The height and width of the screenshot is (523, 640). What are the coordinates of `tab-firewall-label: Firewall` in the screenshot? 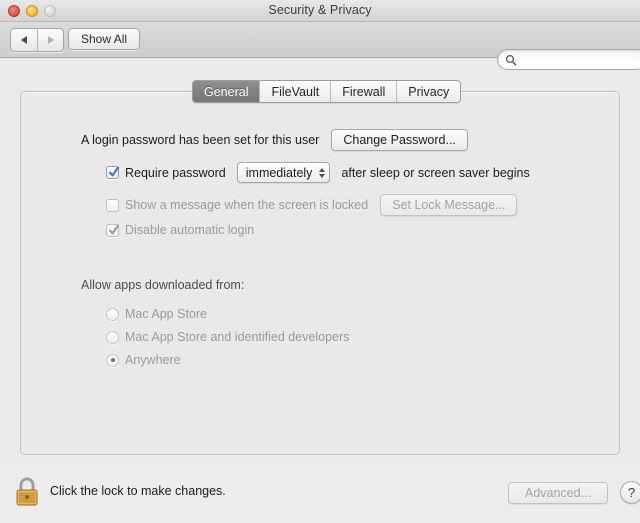 It's located at (364, 91).